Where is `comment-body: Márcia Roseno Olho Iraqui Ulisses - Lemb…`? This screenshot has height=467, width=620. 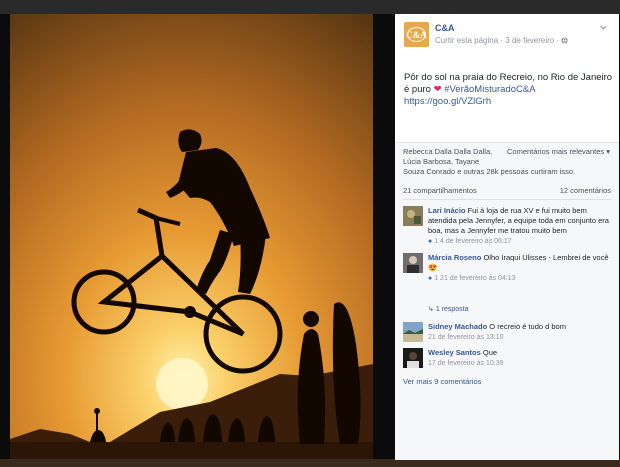
comment-body: Márcia Roseno Olho Iraqui Ulisses - Lemb… is located at coordinates (520, 268).